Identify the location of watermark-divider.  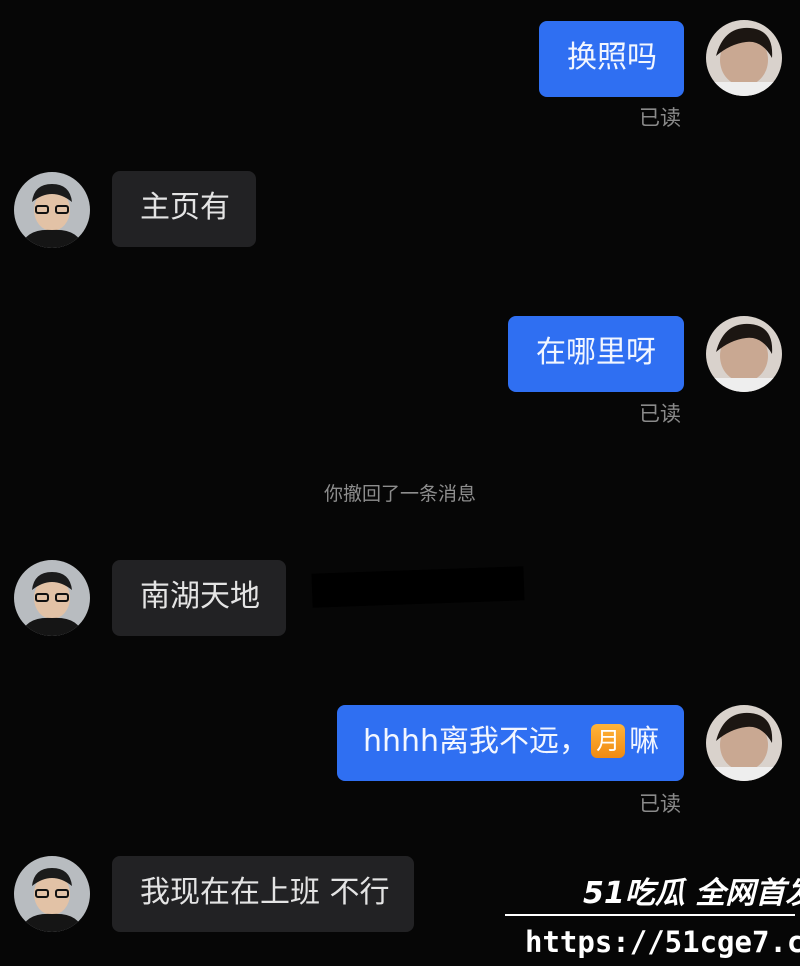
(650, 915).